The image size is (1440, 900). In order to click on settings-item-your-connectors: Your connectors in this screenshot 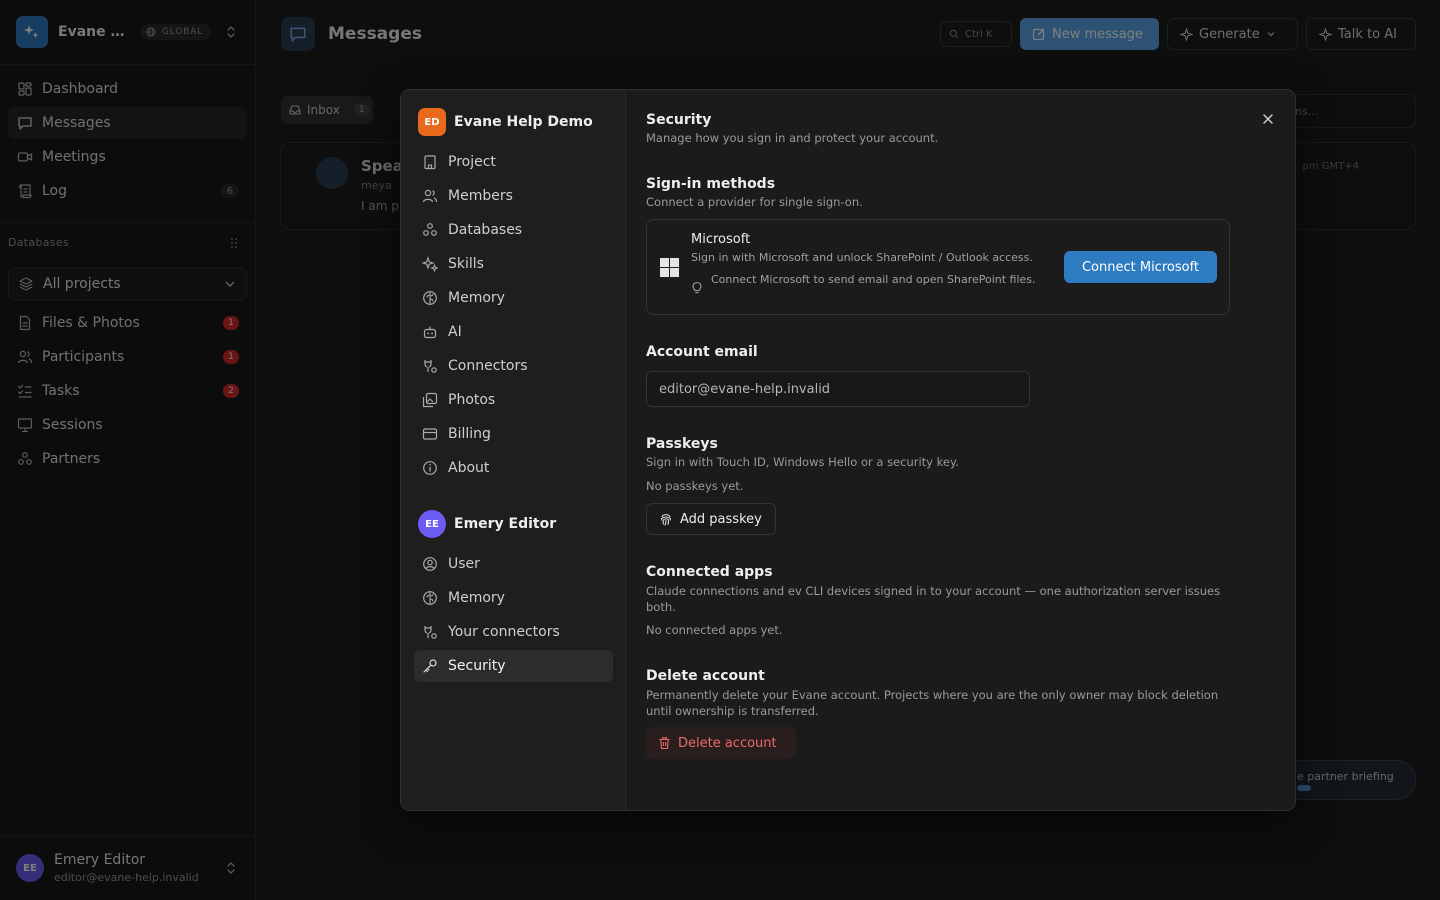, I will do `click(513, 632)`.